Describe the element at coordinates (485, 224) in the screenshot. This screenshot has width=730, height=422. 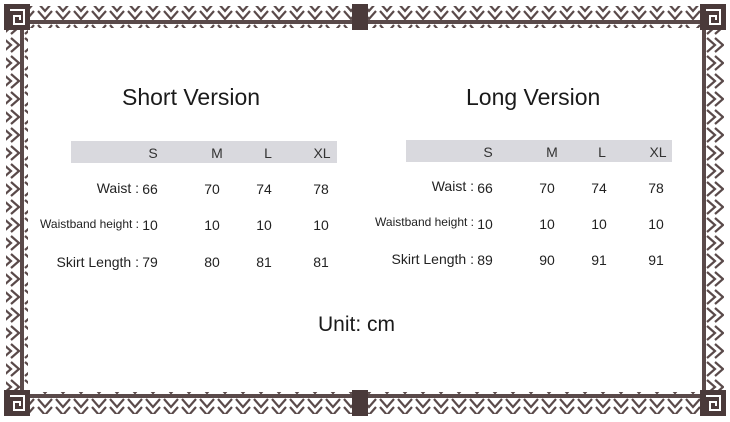
I see `long-waistband-s: 10` at that location.